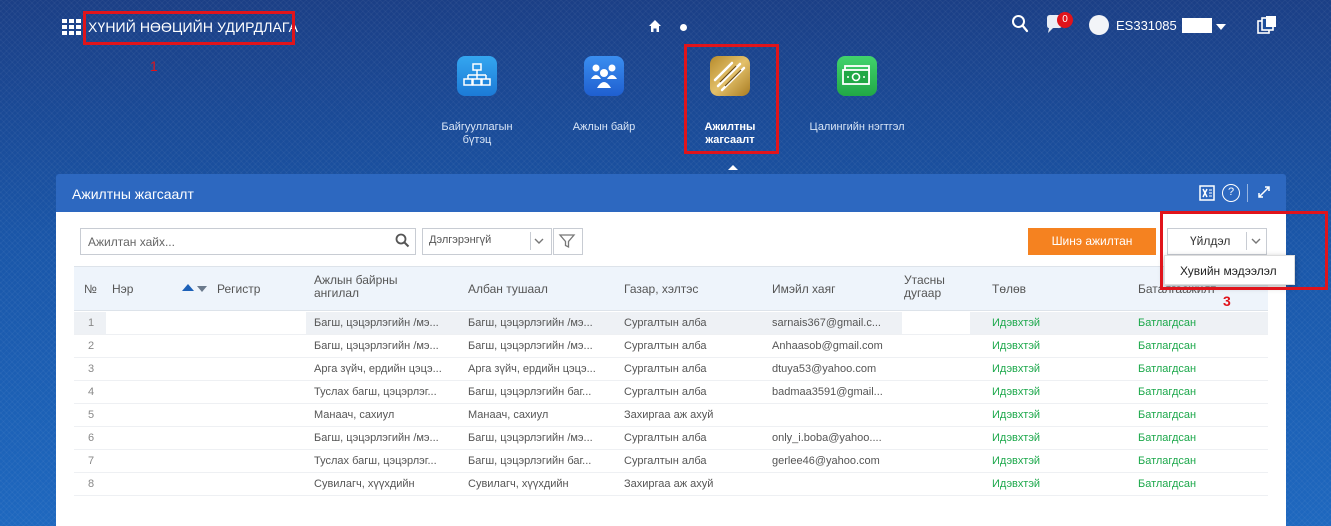 The image size is (1331, 526). I want to click on help-icon: ?, so click(1231, 193).